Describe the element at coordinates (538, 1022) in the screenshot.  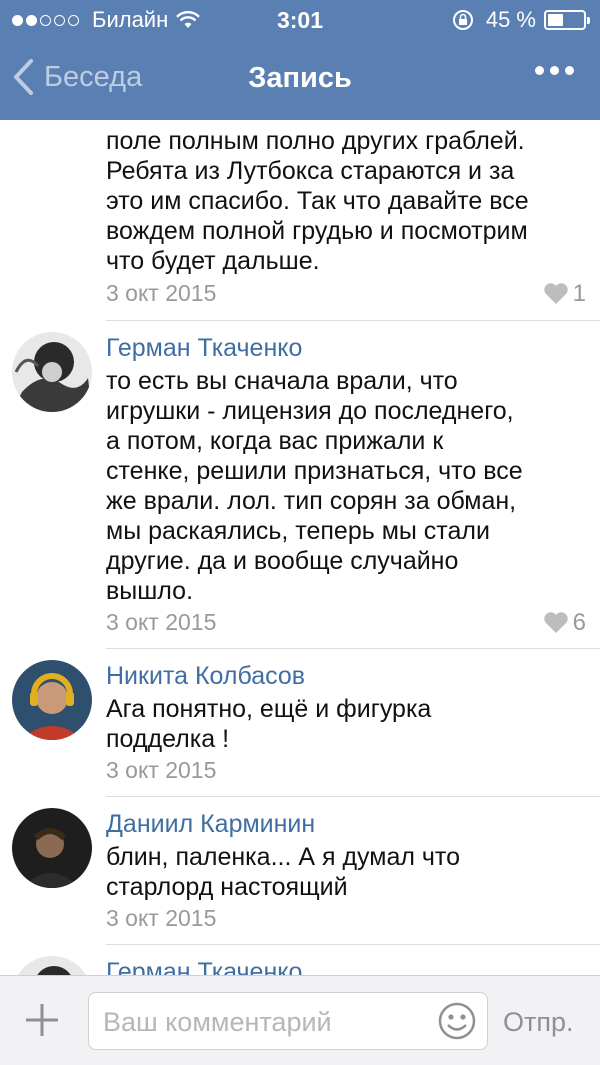
I see `send-button: Отпр.` at that location.